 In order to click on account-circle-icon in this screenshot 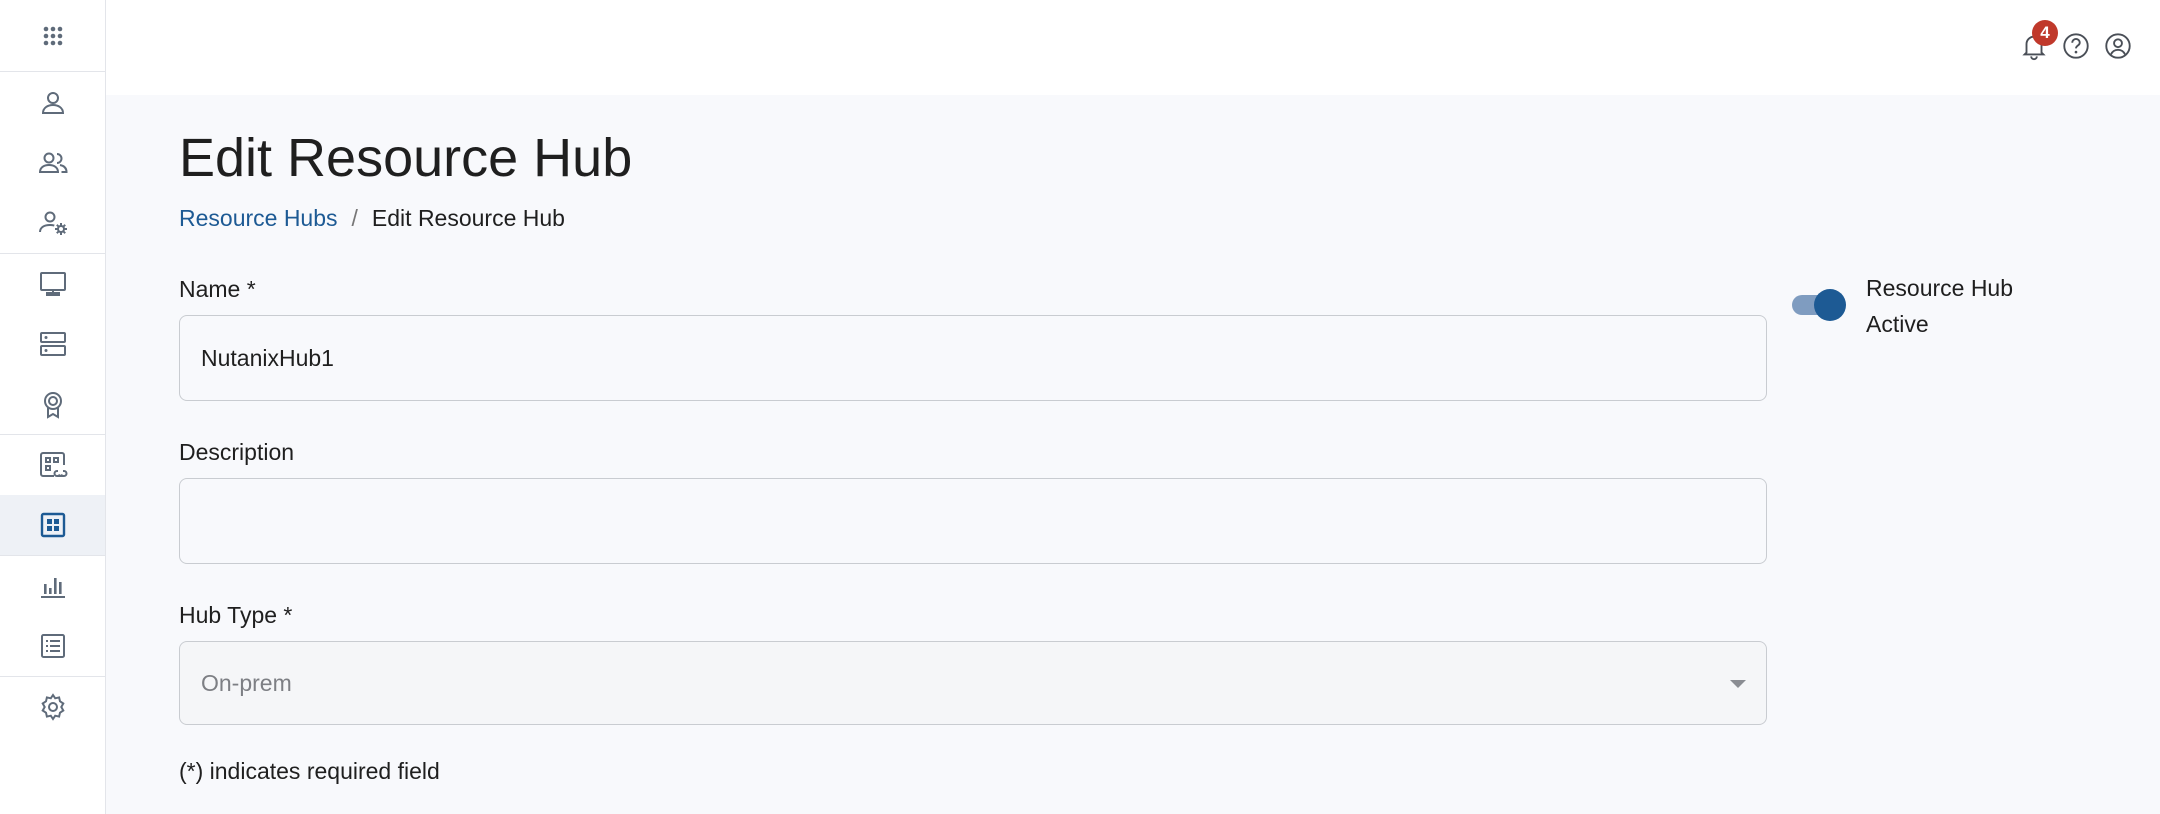, I will do `click(2118, 46)`.